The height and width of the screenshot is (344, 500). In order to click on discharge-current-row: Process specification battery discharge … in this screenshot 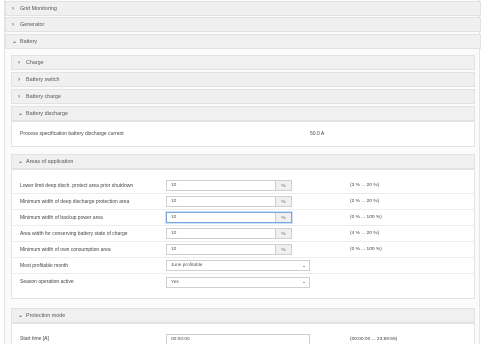, I will do `click(243, 134)`.